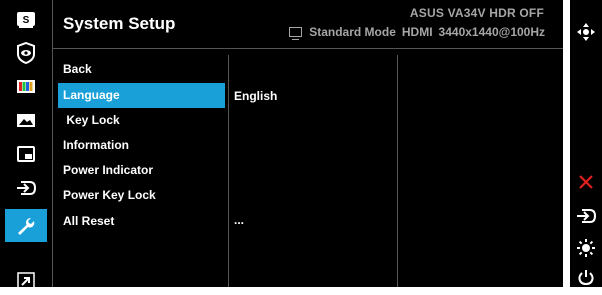 The height and width of the screenshot is (295, 602). Describe the element at coordinates (141, 195) in the screenshot. I see `menu-item-power-key-lock: Power Key Lock` at that location.